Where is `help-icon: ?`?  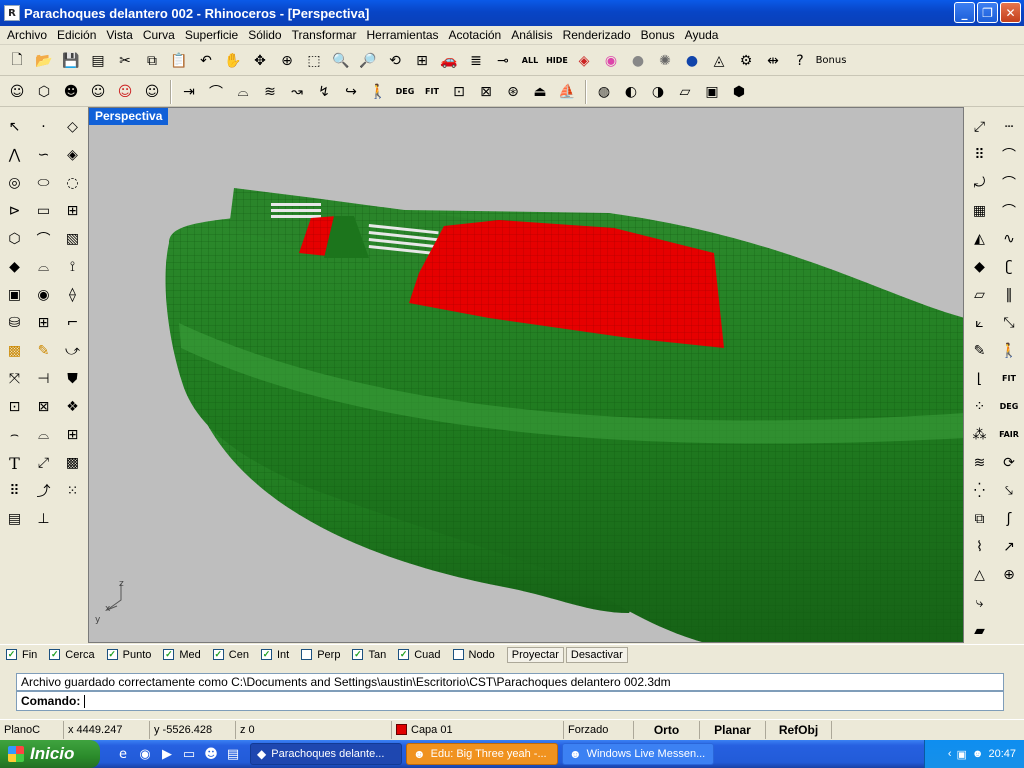
help-icon: ? is located at coordinates (800, 61).